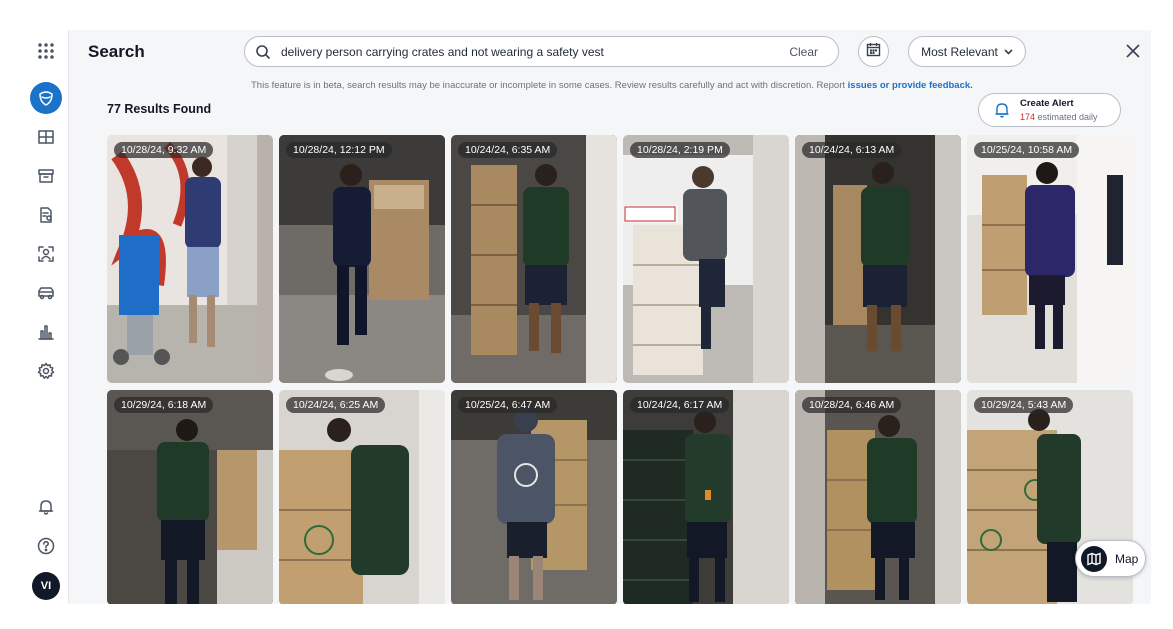 The width and height of the screenshot is (1173, 629). I want to click on result-timestamp: 10/28/24, 12:12 PM, so click(339, 150).